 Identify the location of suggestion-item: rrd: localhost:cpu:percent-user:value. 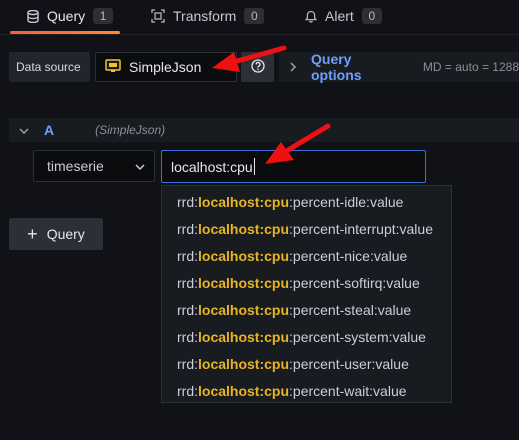
(306, 363).